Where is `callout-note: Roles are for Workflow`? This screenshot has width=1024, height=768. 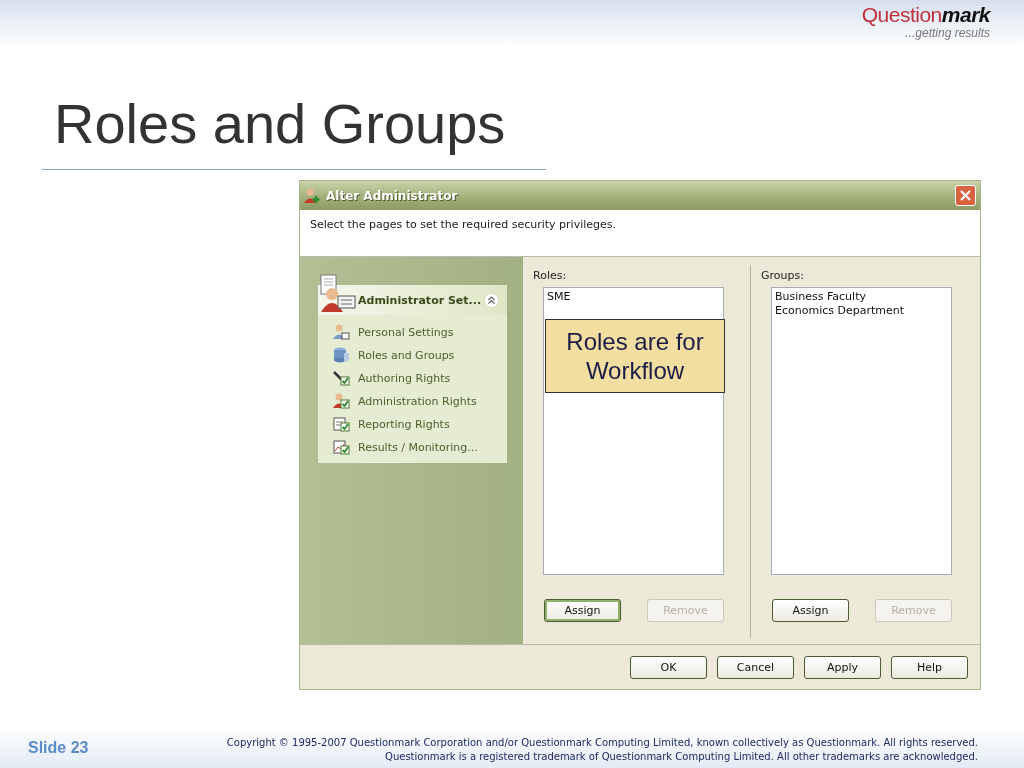 callout-note: Roles are for Workflow is located at coordinates (635, 356).